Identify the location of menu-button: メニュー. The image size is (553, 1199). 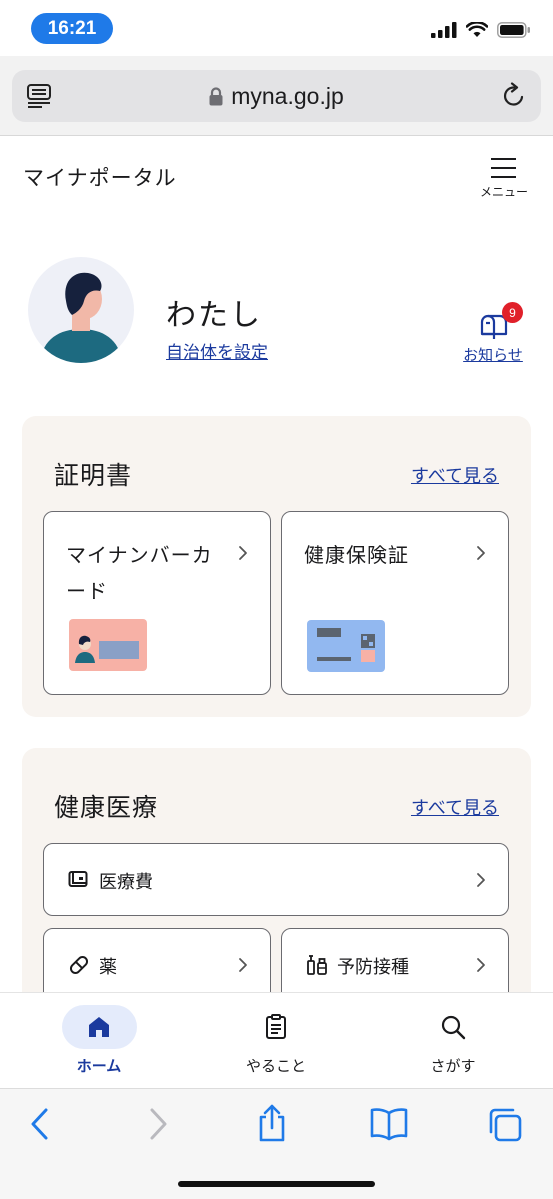
(504, 177).